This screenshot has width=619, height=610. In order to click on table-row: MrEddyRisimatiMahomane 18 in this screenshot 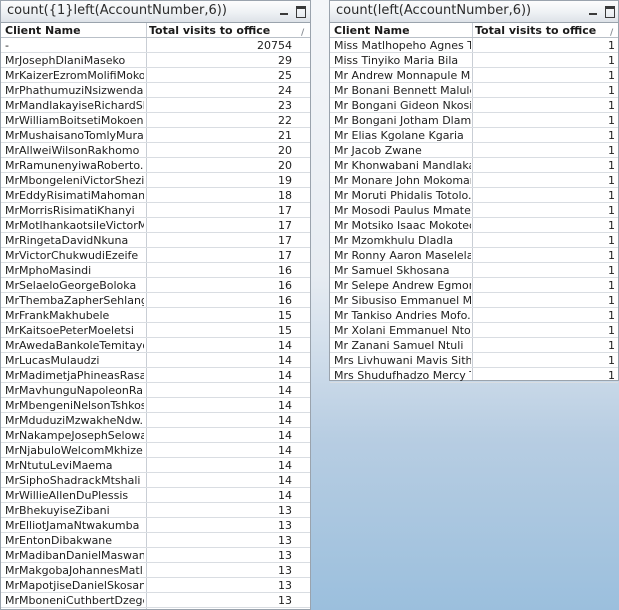, I will do `click(155, 195)`.